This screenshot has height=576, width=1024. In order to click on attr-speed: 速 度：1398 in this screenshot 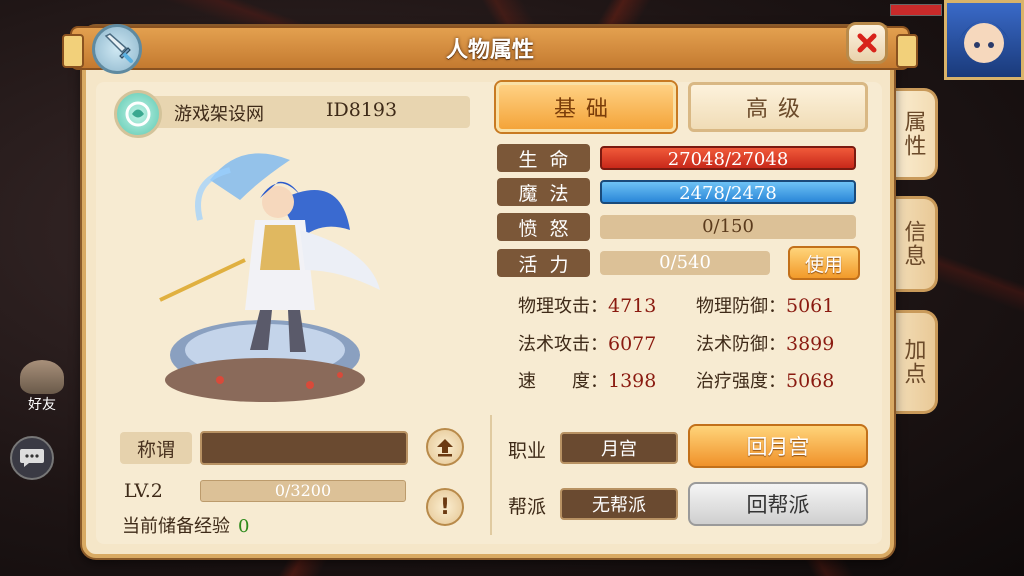, I will do `click(587, 380)`.